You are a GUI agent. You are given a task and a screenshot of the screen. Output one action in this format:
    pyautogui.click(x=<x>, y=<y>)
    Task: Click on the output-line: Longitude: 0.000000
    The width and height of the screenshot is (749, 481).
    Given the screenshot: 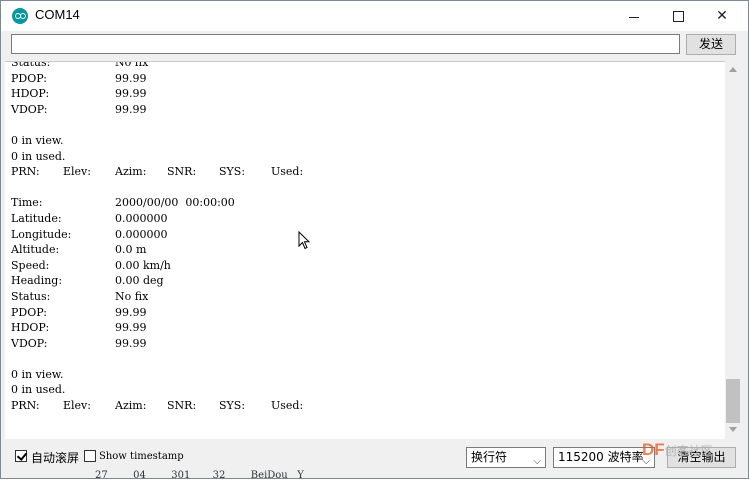 What is the action you would take?
    pyautogui.click(x=361, y=236)
    